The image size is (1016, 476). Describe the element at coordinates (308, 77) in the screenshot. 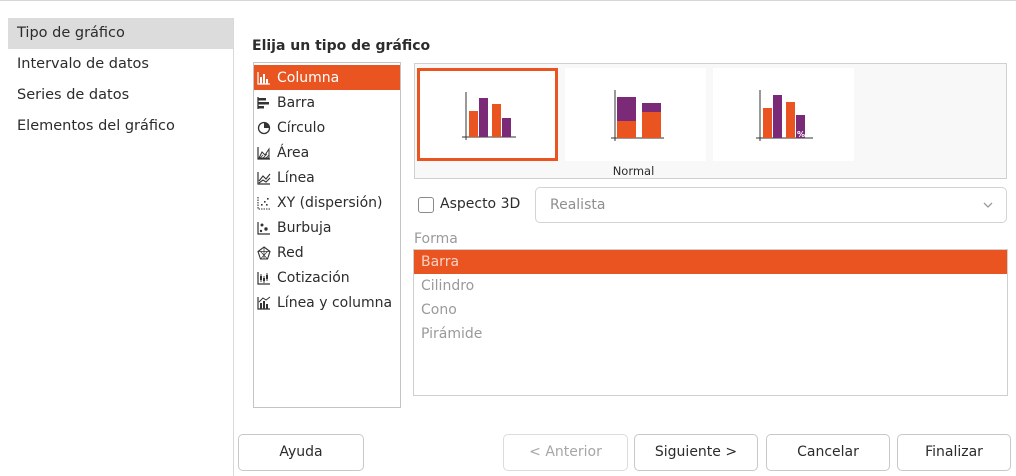

I see `chart-type-label: Columna` at that location.